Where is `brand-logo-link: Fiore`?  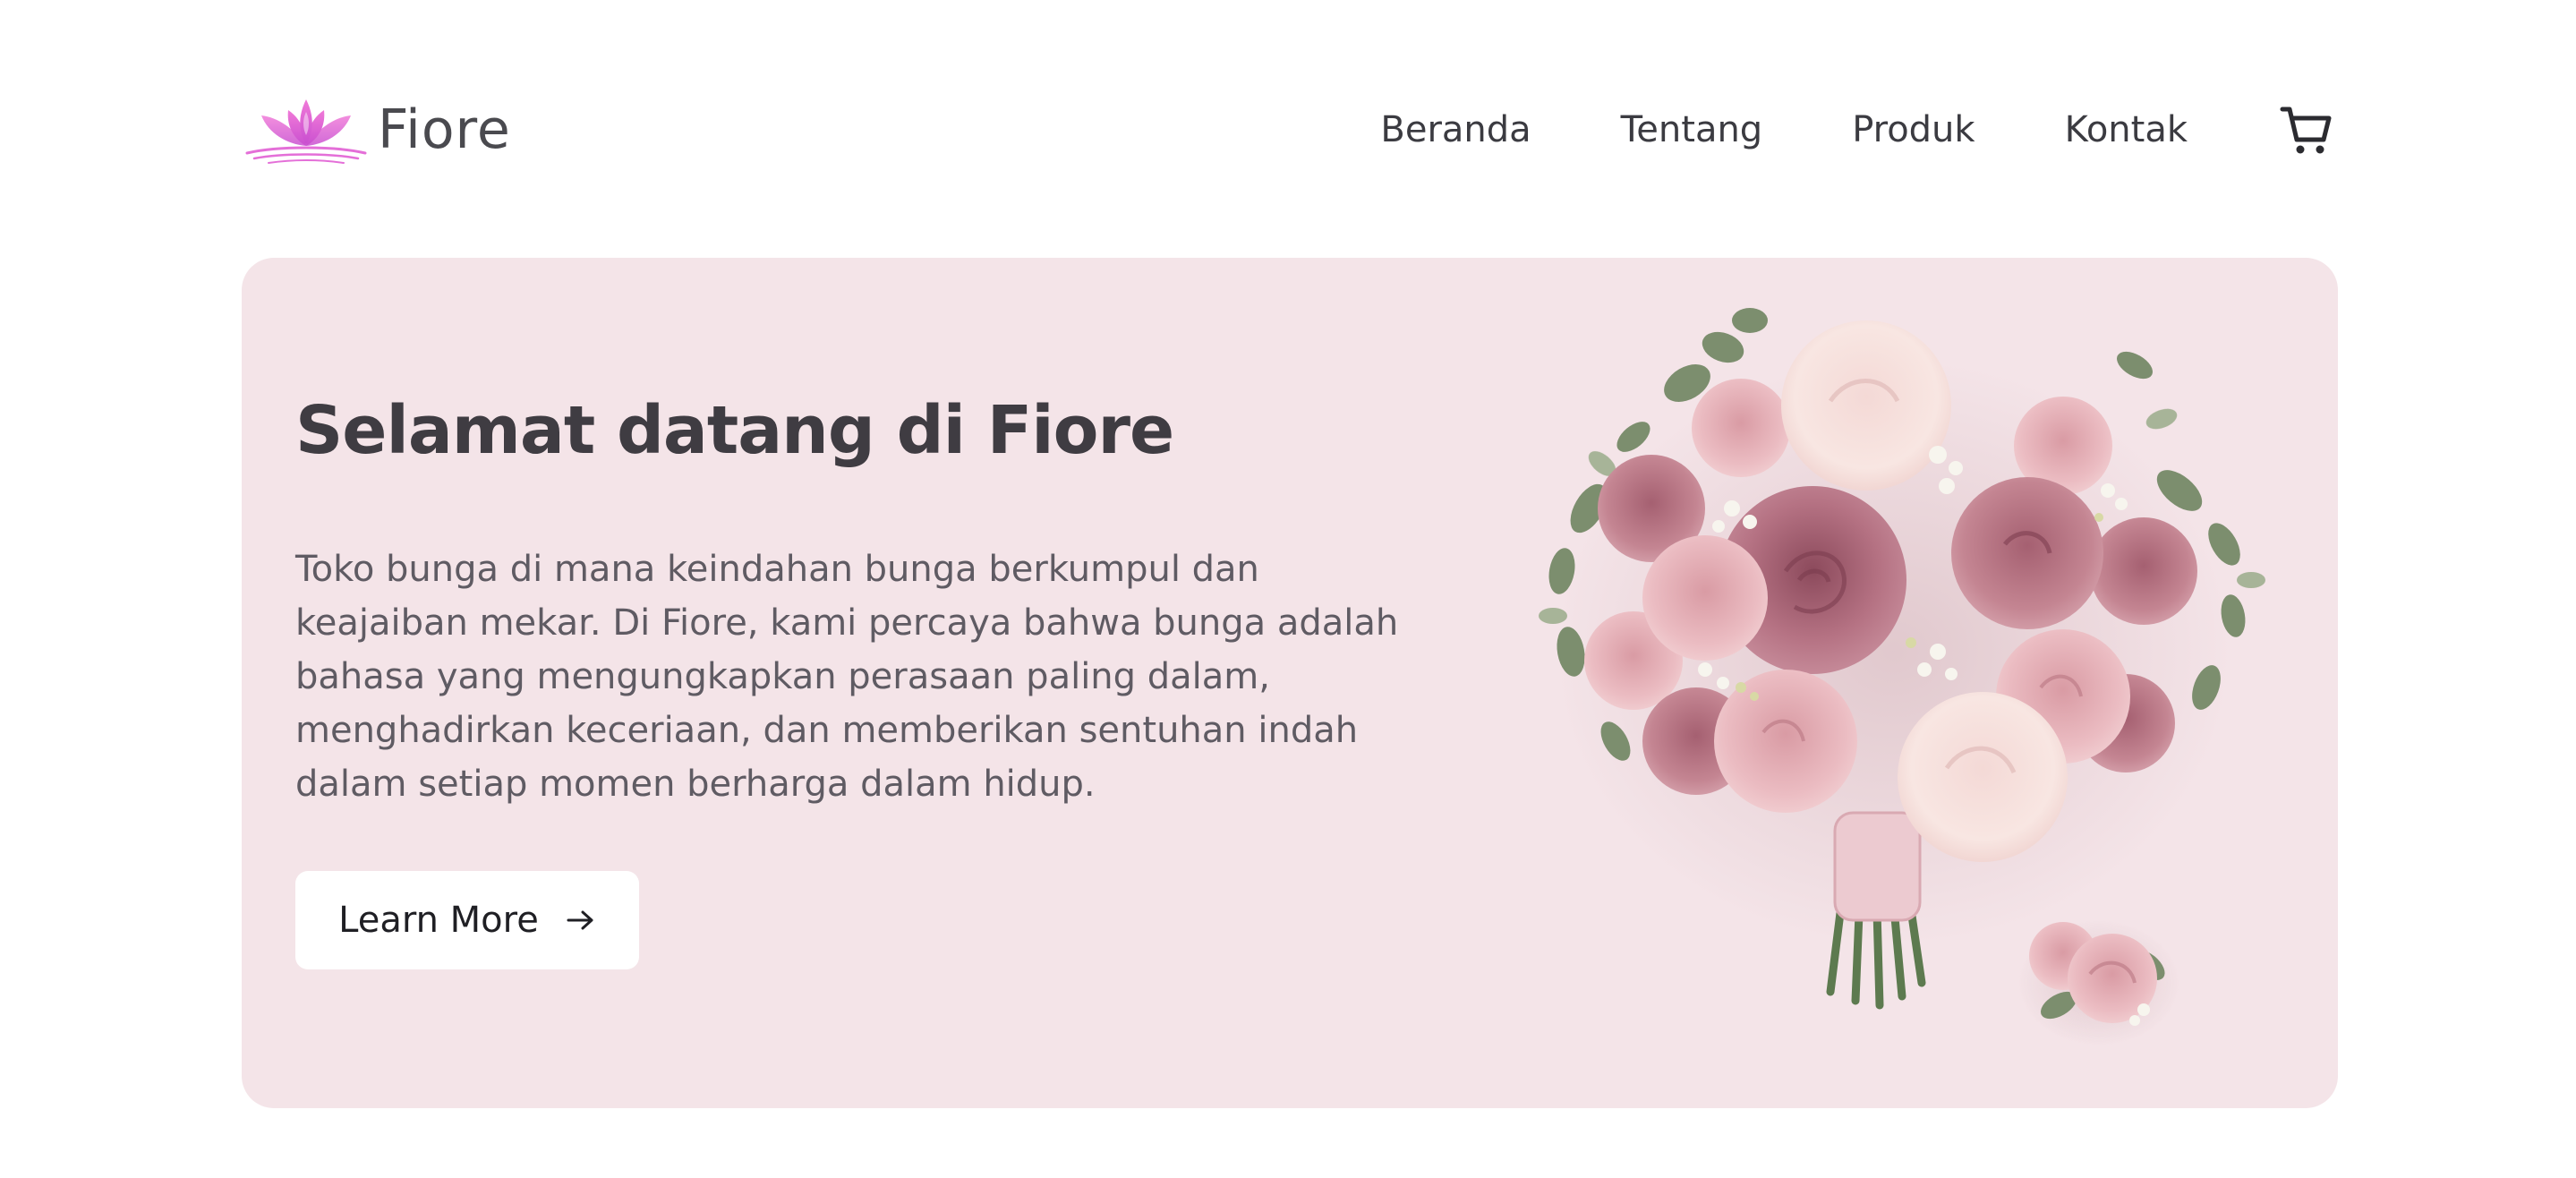
brand-logo-link: Fiore is located at coordinates (376, 130).